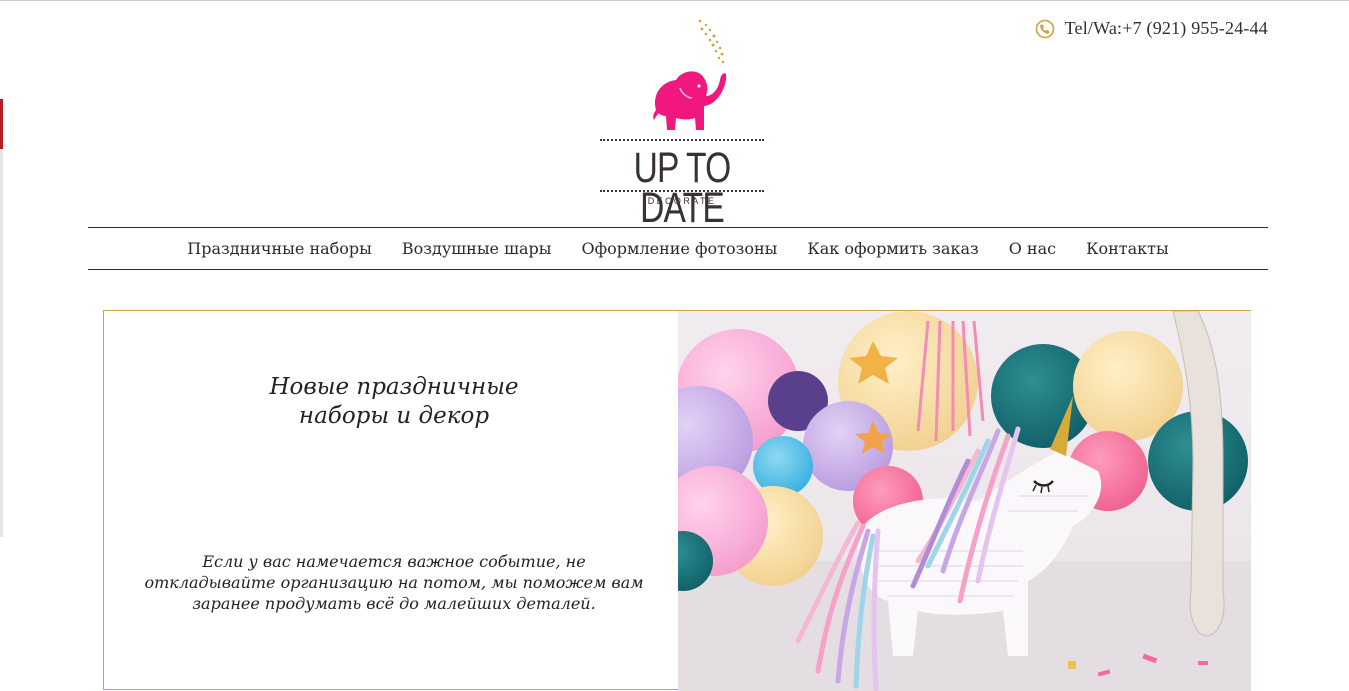 This screenshot has width=1349, height=691. Describe the element at coordinates (892, 248) in the screenshot. I see `nav-item-how-to-order: Как оформить заказ` at that location.